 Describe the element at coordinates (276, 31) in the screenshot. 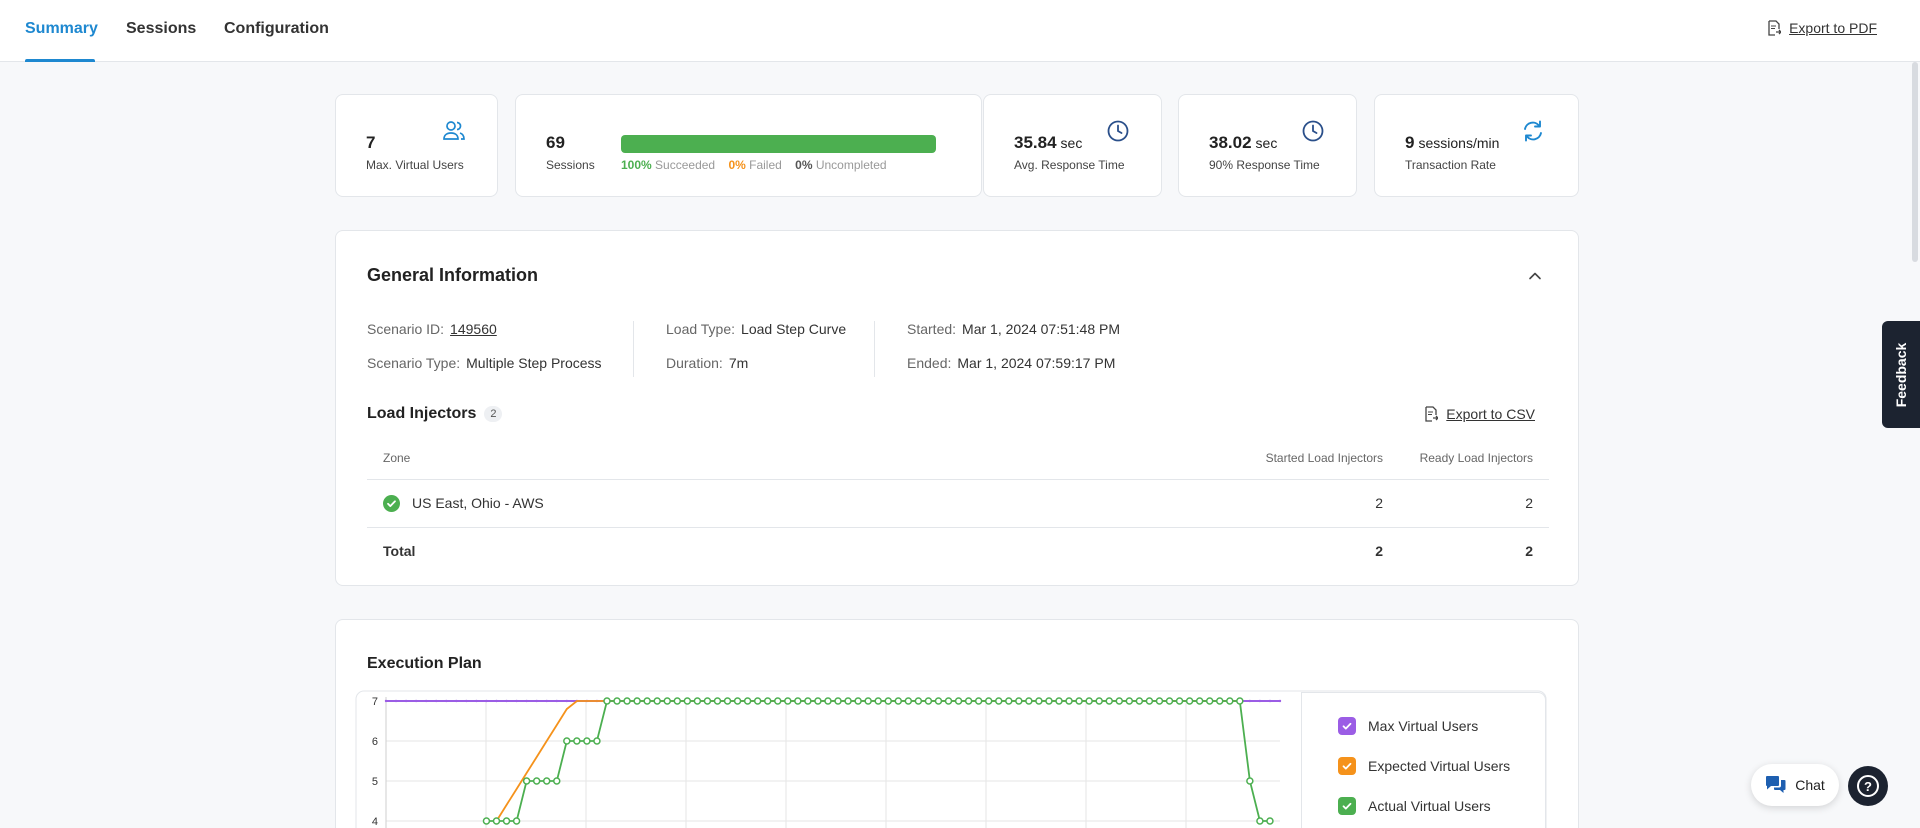

I see `tab-configuration: Configuration` at that location.